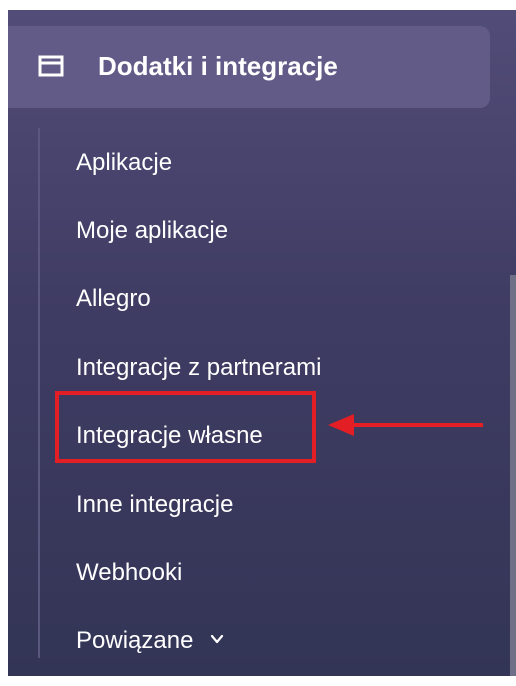 This screenshot has width=516, height=686. I want to click on sidebar-item-integracje-z-partnerami: Integracje z partnerami, so click(198, 368).